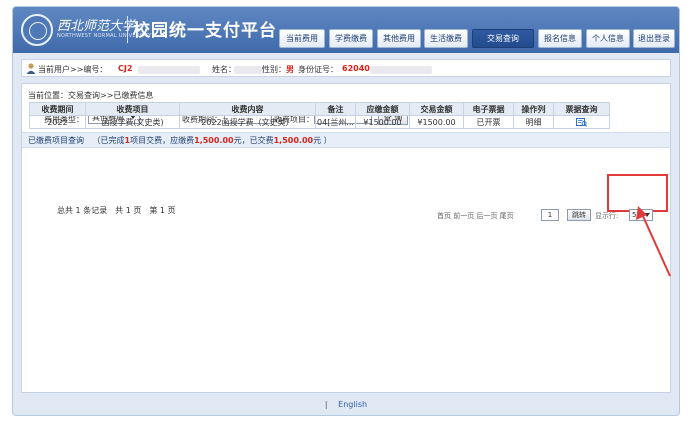 This screenshot has height=424, width=690. Describe the element at coordinates (446, 38) in the screenshot. I see `nav-living-fees: 生活缴费` at that location.